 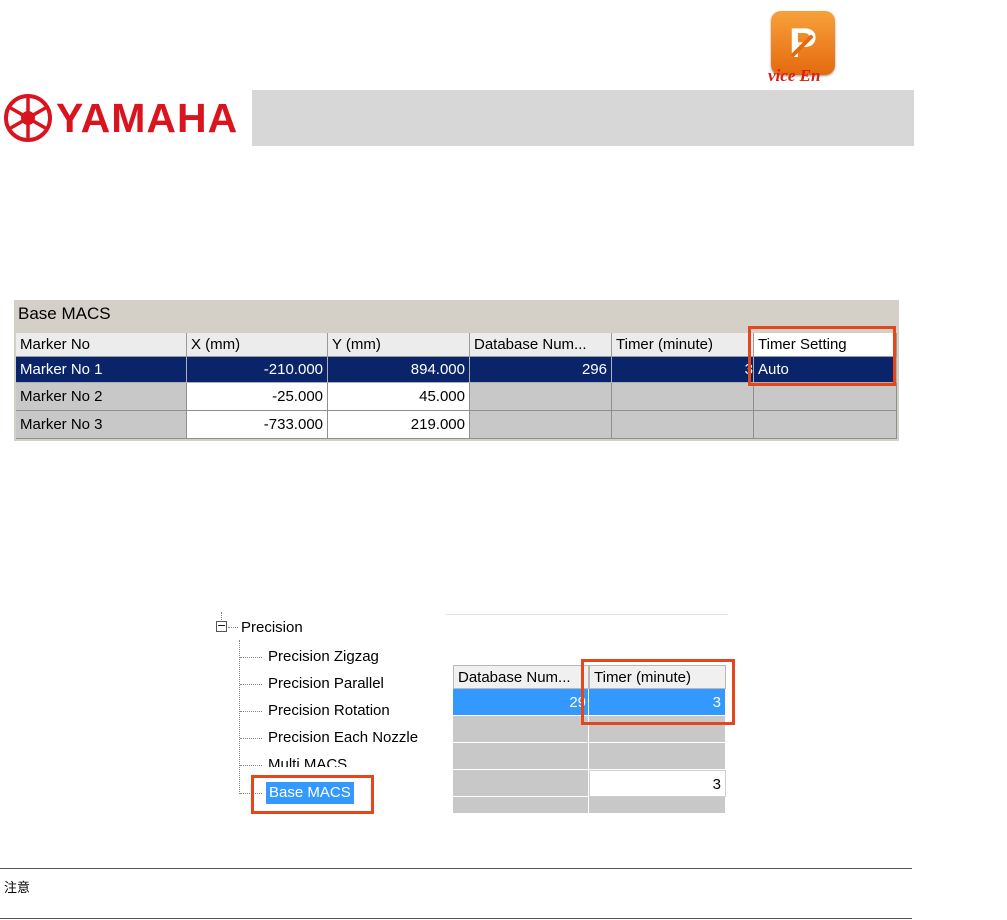 I want to click on cell-y-row3: 219.000, so click(x=399, y=425).